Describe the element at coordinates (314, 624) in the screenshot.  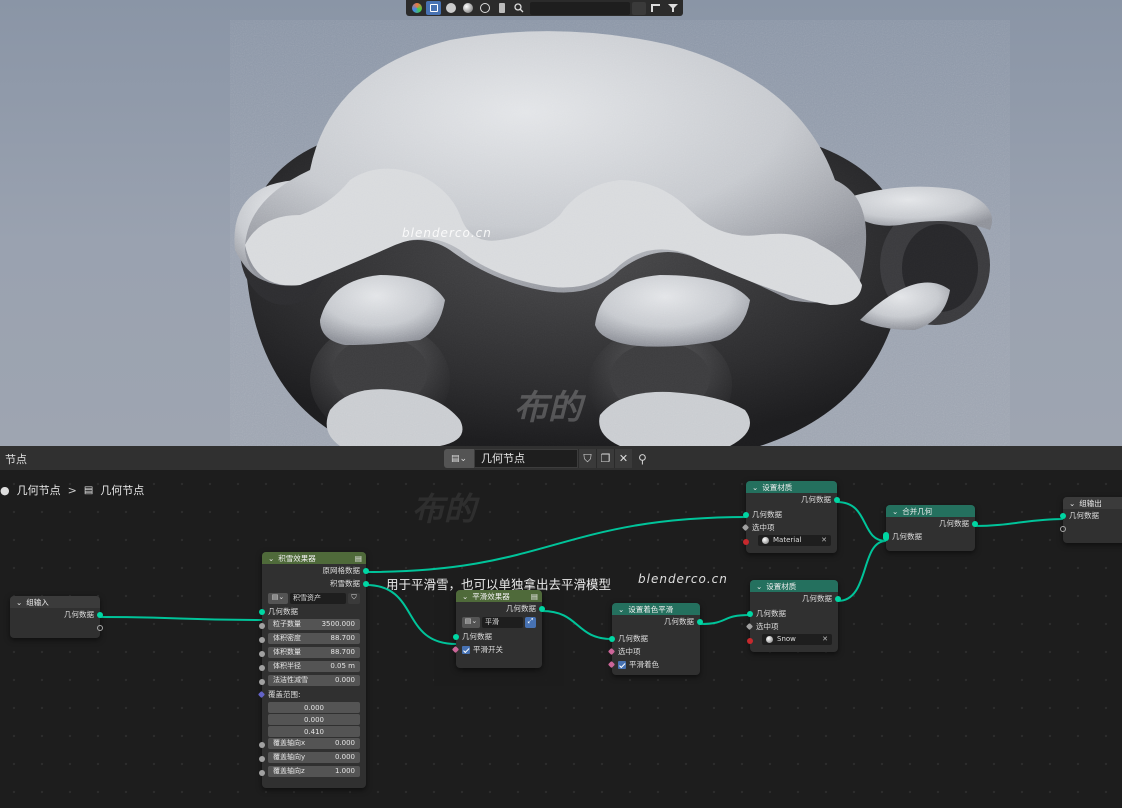
I see `particle-count-field: 粒子数量 3500.000` at that location.